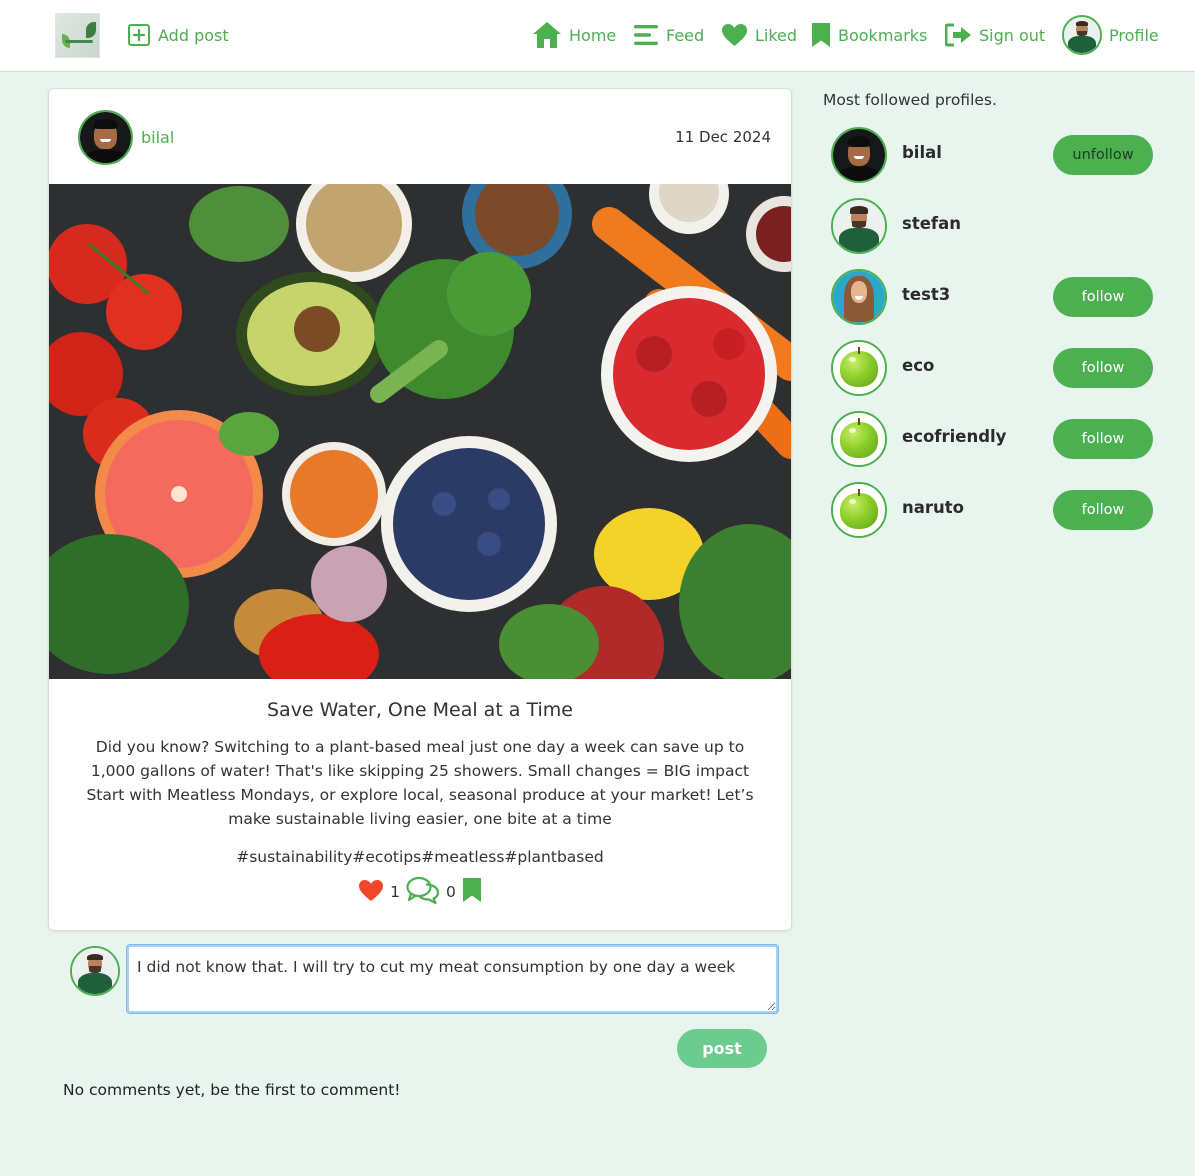 This screenshot has width=1195, height=1176. What do you see at coordinates (926, 294) in the screenshot?
I see `profile-name: test3` at bounding box center [926, 294].